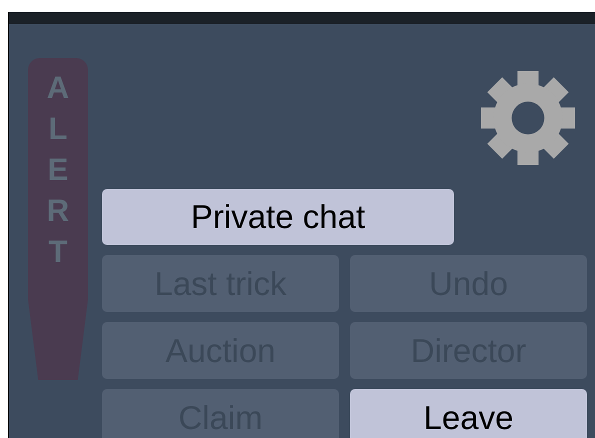 The image size is (595, 438). Describe the element at coordinates (278, 217) in the screenshot. I see `private-chat-button: Private chat` at that location.